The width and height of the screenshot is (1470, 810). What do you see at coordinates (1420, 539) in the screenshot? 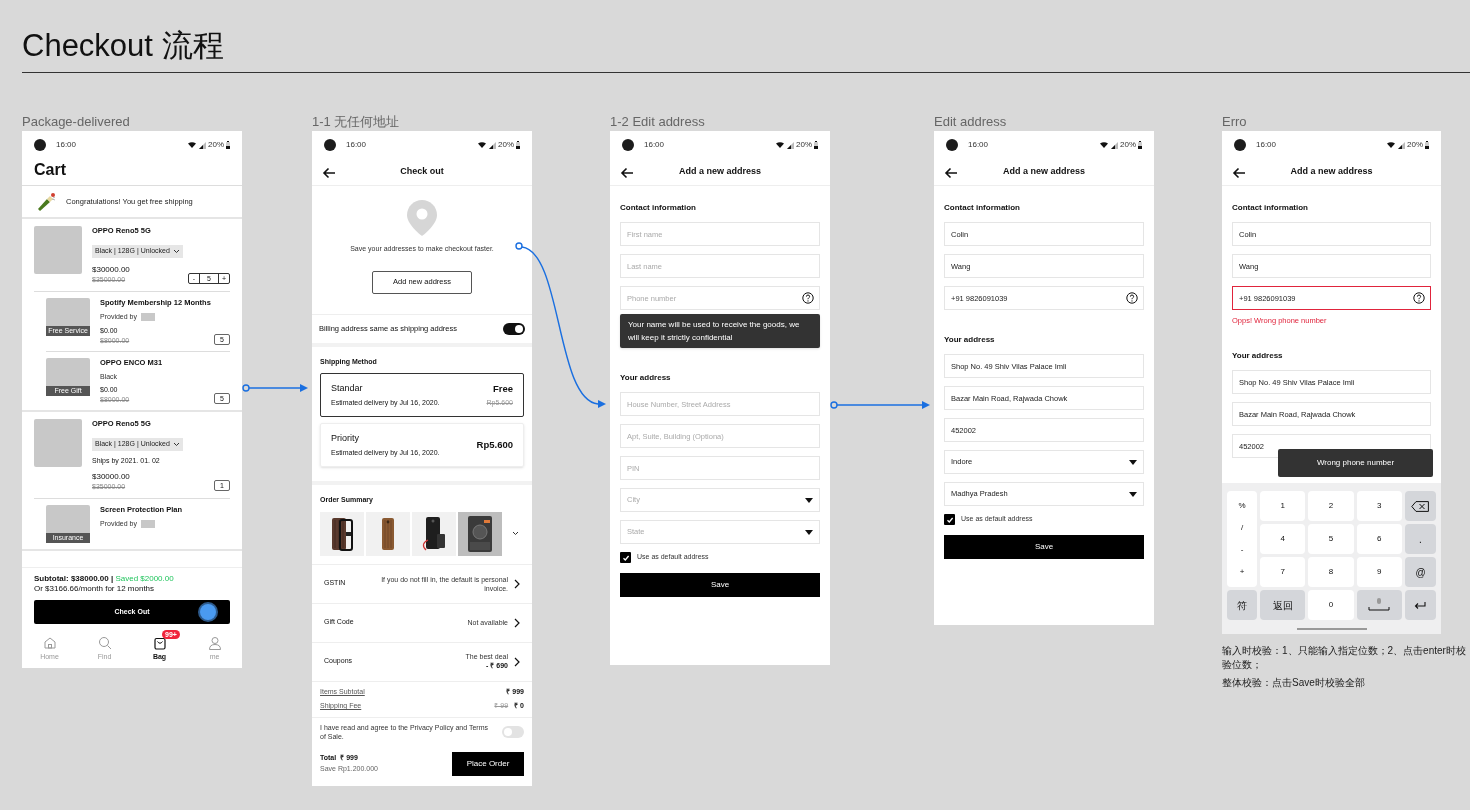
I see `key: .` at bounding box center [1420, 539].